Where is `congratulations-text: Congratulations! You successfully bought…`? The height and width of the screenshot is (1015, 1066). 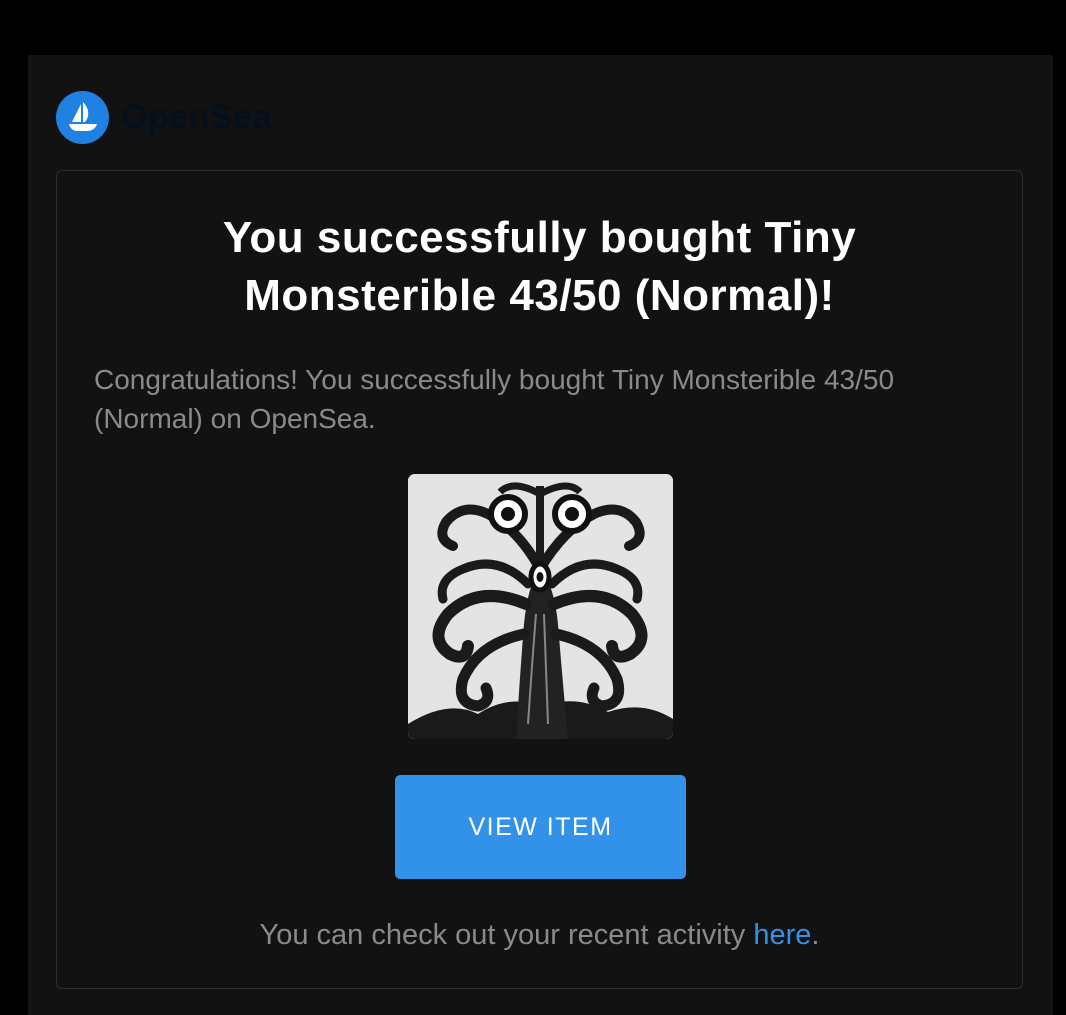
congratulations-text: Congratulations! You successfully bought… is located at coordinates (494, 399).